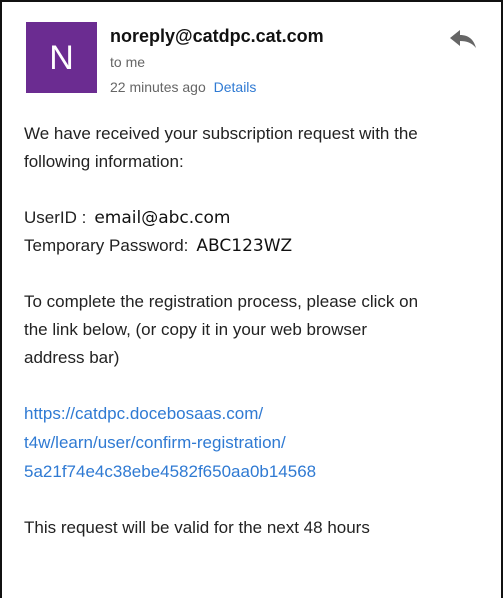 The image size is (503, 598). Describe the element at coordinates (104, 161) in the screenshot. I see `intro-line-2: following information:` at that location.